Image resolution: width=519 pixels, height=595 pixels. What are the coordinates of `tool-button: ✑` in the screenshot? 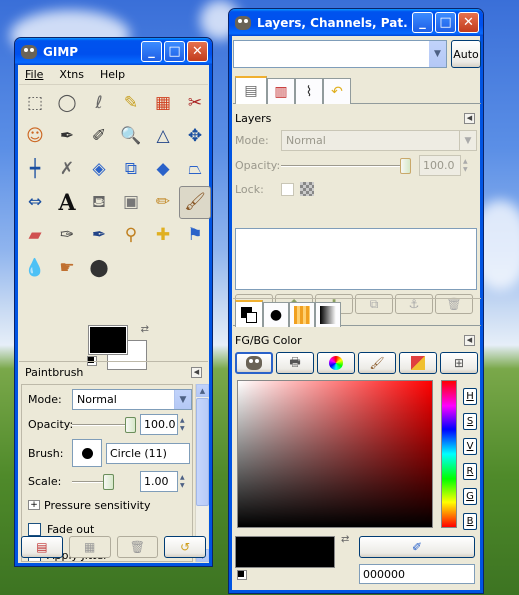 It's located at (67, 235).